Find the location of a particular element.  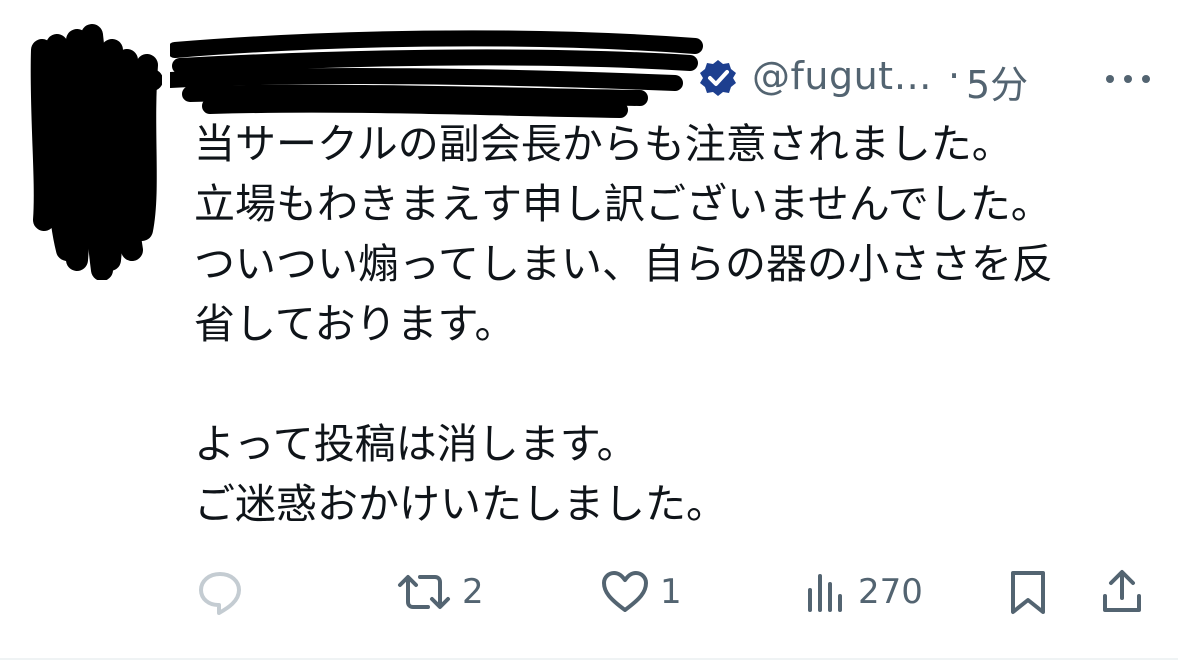

tweet-line: よって投稿は消します。 is located at coordinates (416, 444).